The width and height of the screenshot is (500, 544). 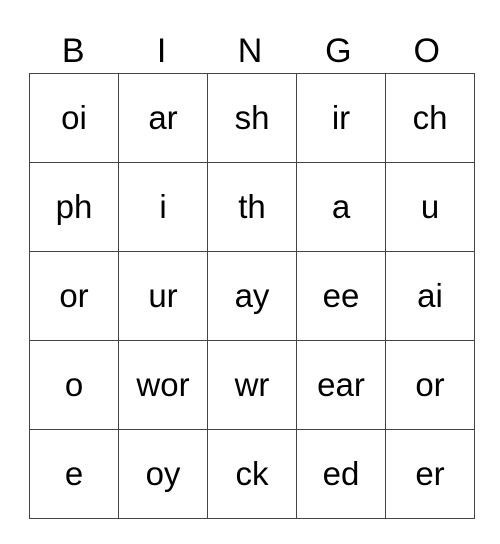 I want to click on header-letter-i: I, so click(x=161, y=51).